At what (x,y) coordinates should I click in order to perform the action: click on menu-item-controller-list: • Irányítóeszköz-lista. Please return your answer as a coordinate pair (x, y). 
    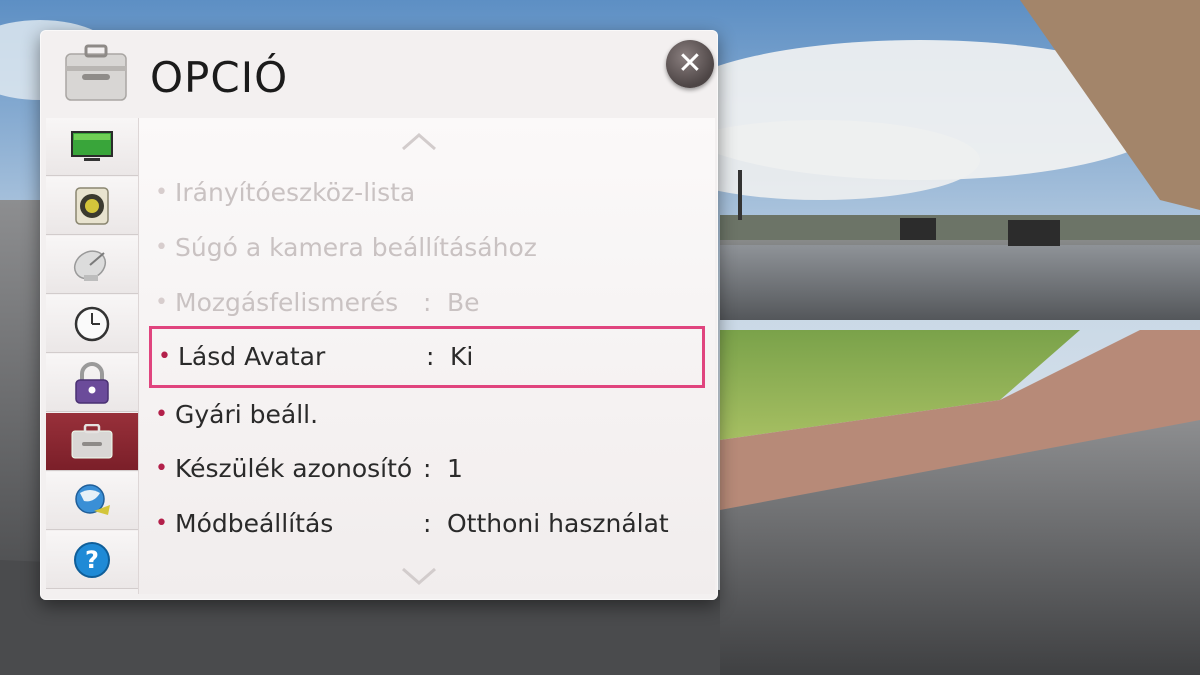
    Looking at the image, I should click on (427, 193).